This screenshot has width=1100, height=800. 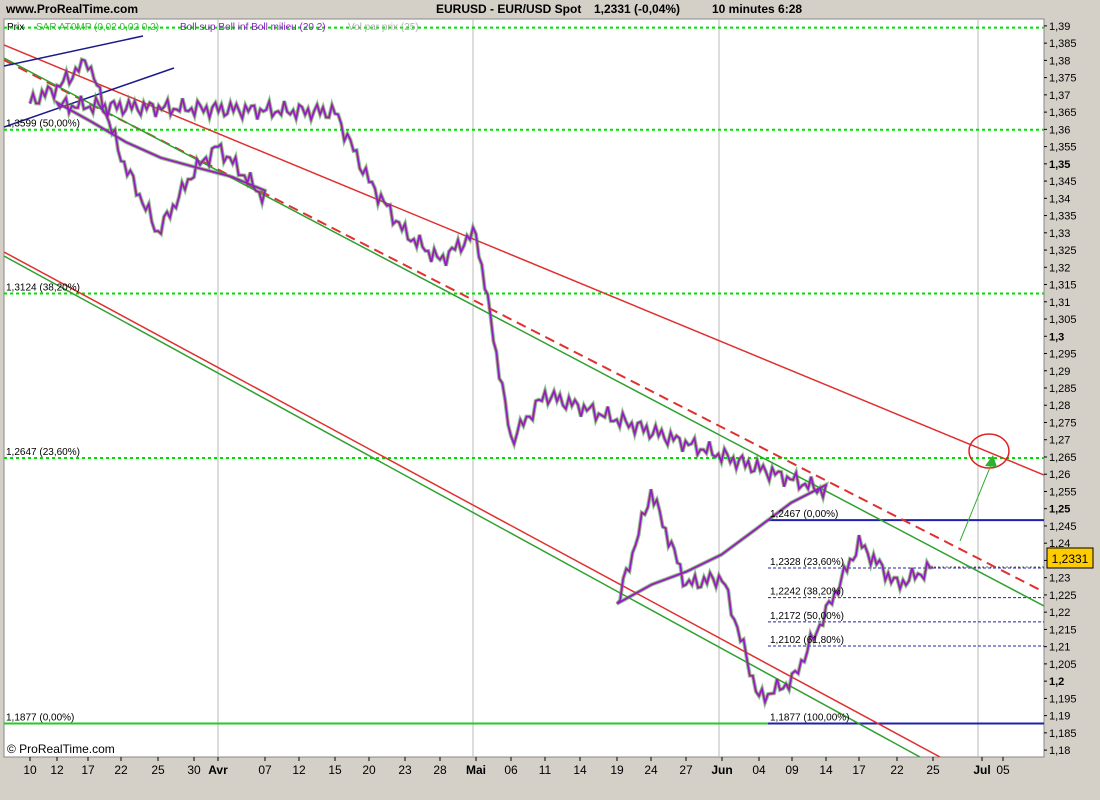 What do you see at coordinates (1063, 148) in the screenshot?
I see `y-tick-label: 1,355` at bounding box center [1063, 148].